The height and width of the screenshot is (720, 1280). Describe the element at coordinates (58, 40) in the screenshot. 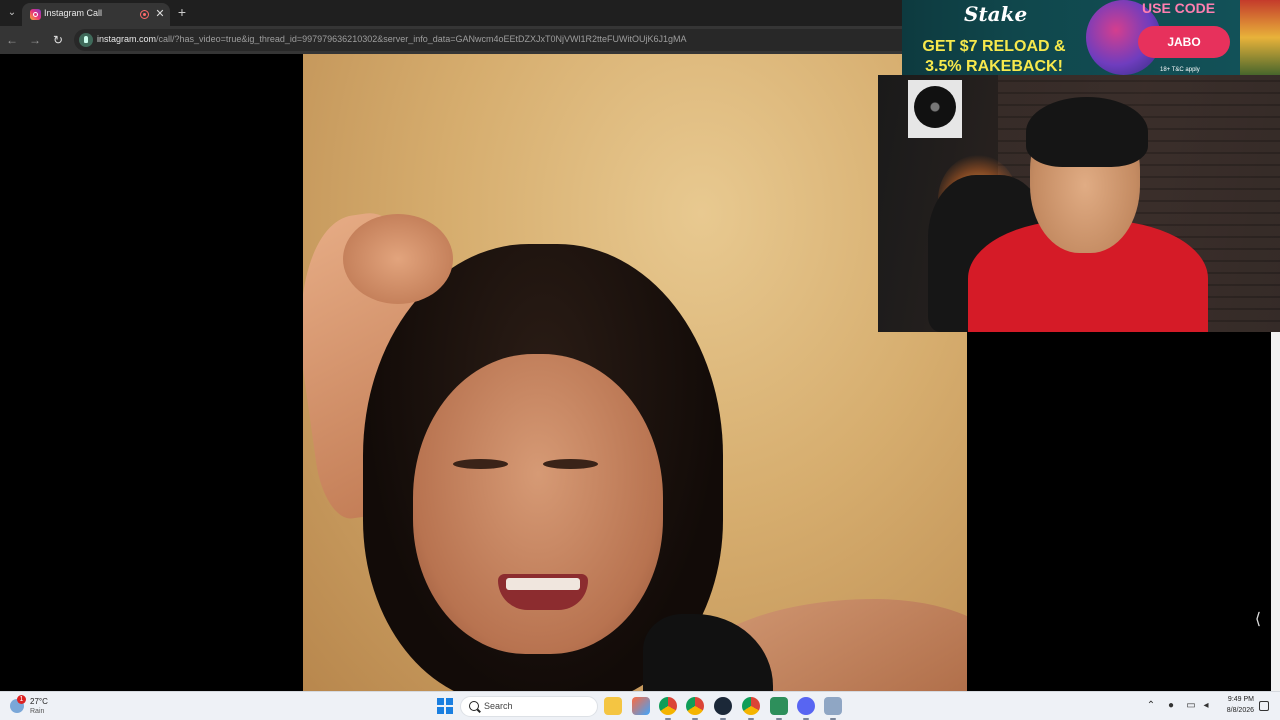

I see `reload-button: ↻` at that location.